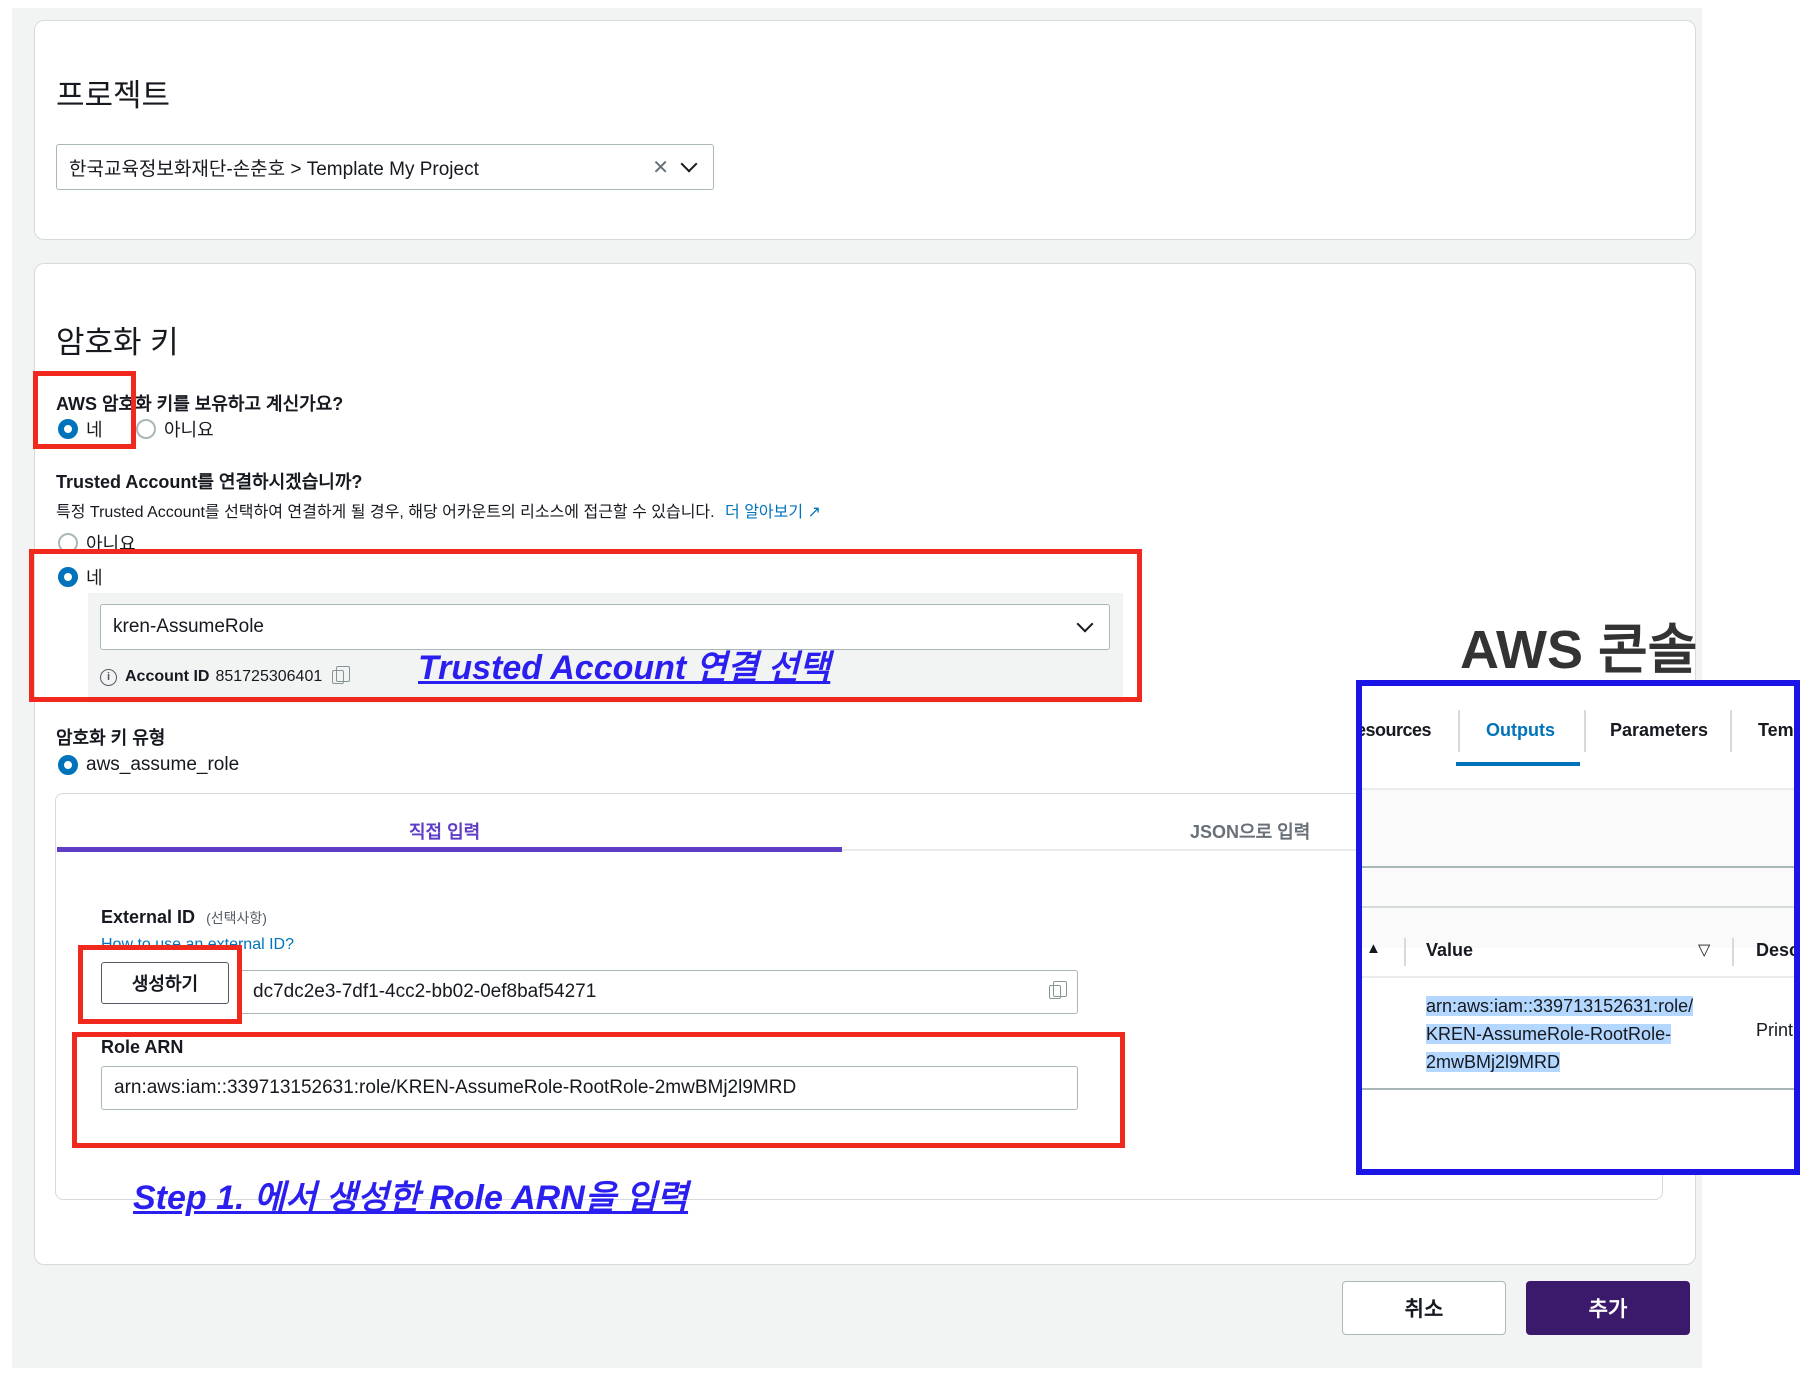 The width and height of the screenshot is (1817, 1376). What do you see at coordinates (444, 831) in the screenshot?
I see `tab-direct-input: 직접 입력` at bounding box center [444, 831].